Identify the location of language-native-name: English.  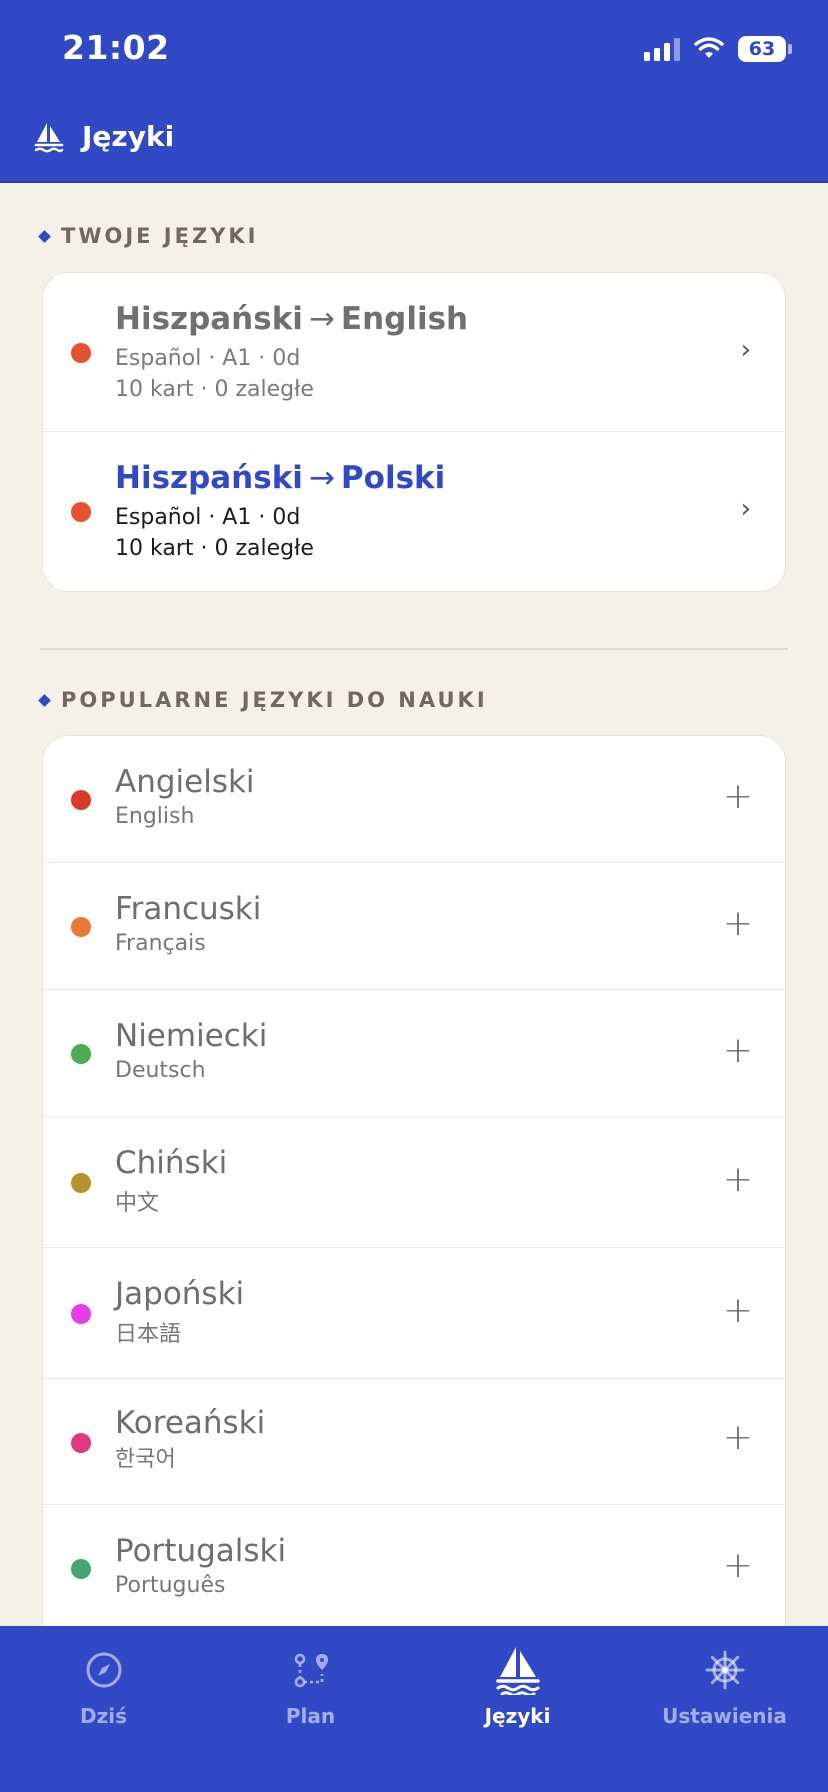
(155, 816).